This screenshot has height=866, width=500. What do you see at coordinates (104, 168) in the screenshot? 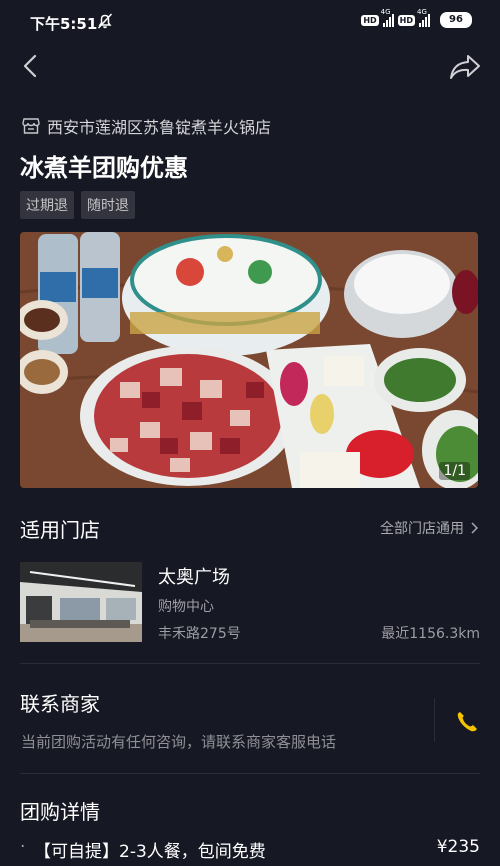
I see `deal-title: 冰煮羊团购优惠` at bounding box center [104, 168].